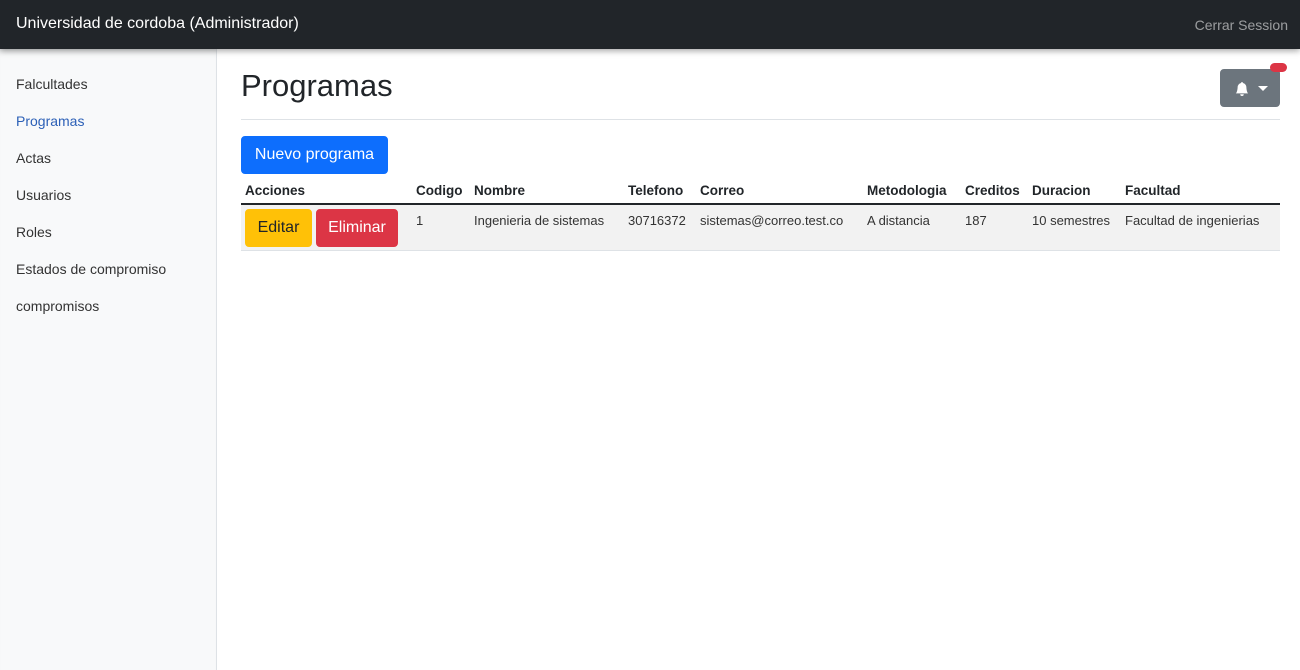  I want to click on notification-badge, so click(1278, 67).